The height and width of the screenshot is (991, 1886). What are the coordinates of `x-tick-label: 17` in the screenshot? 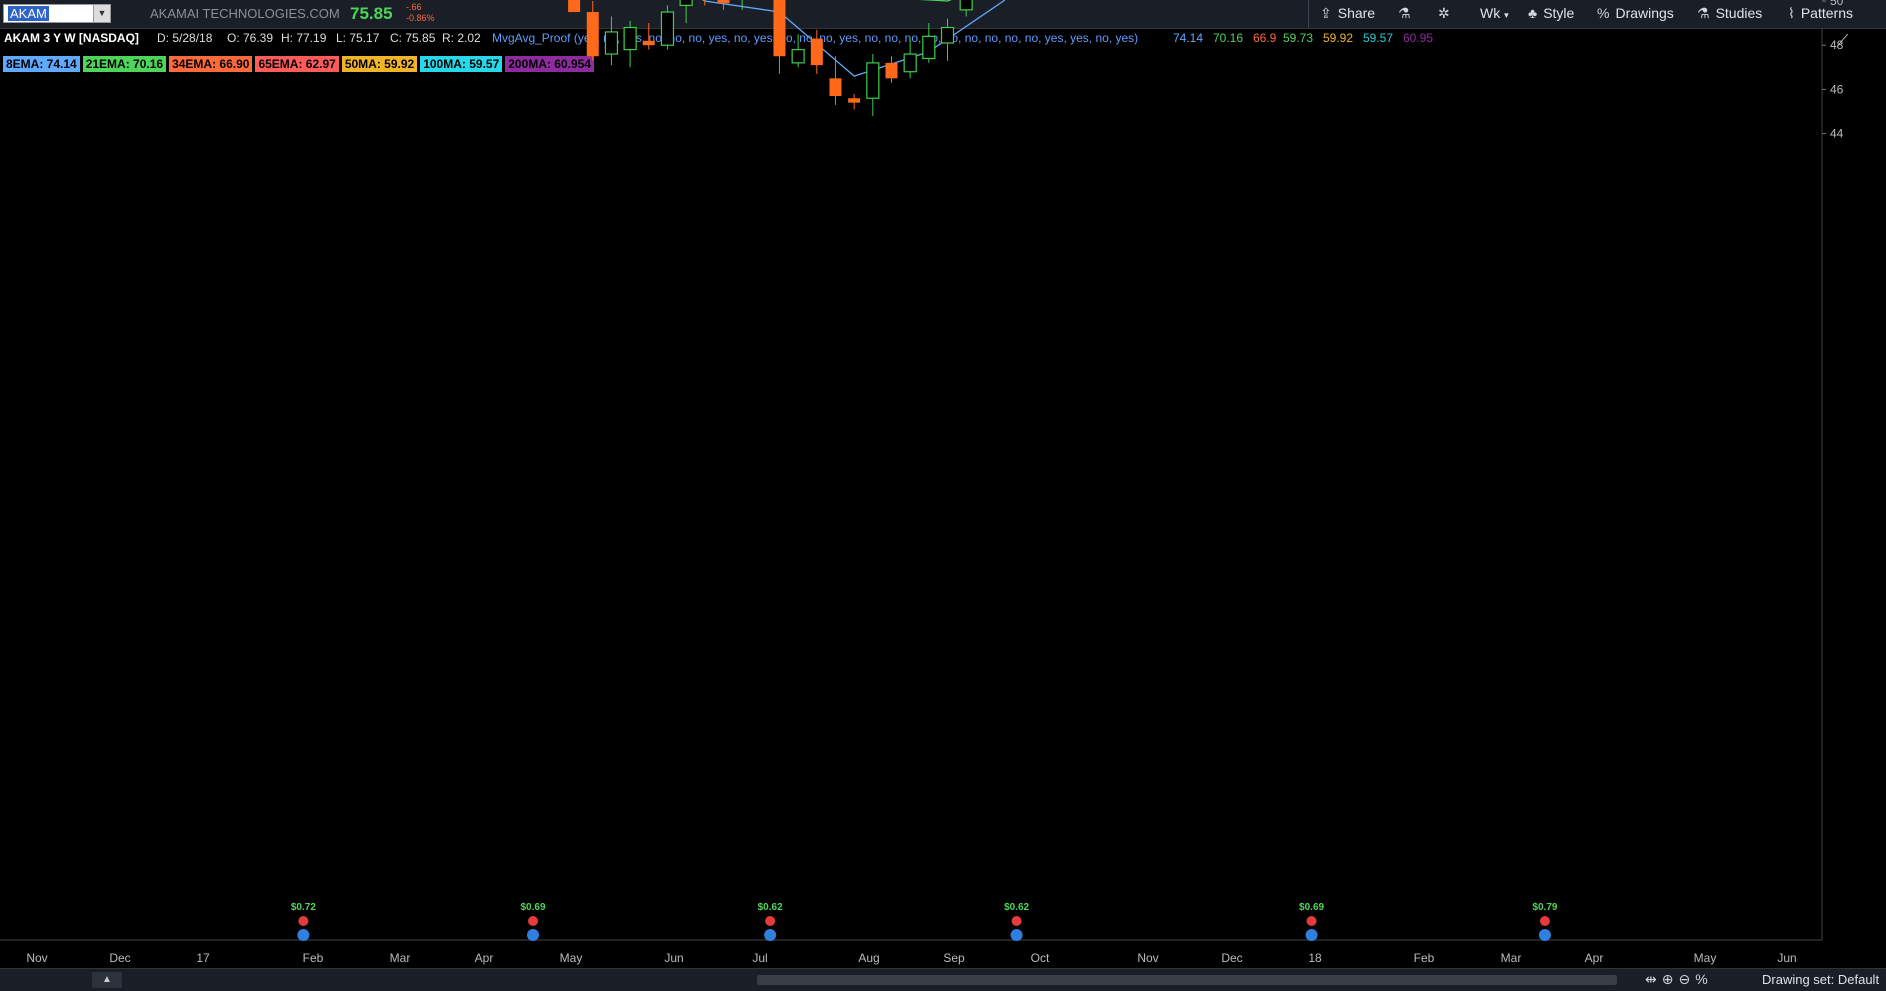 It's located at (203, 958).